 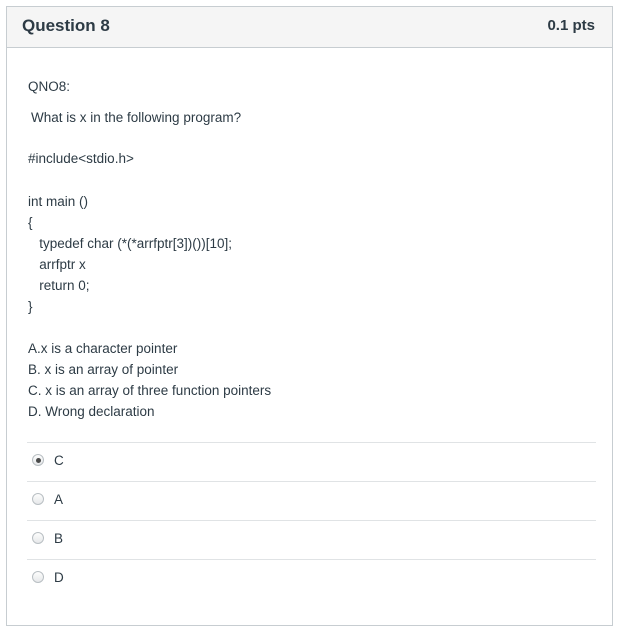 I want to click on option-text: A.x is a character pointer, so click(x=103, y=348).